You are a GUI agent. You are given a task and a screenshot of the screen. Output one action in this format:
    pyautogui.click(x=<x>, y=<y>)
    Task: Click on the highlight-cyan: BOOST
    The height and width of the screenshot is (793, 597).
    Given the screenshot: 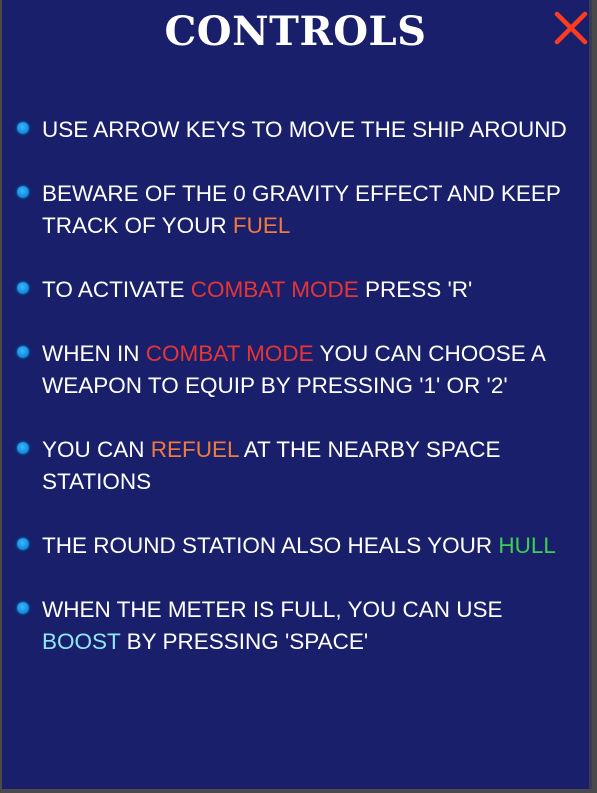 What is the action you would take?
    pyautogui.click(x=81, y=641)
    